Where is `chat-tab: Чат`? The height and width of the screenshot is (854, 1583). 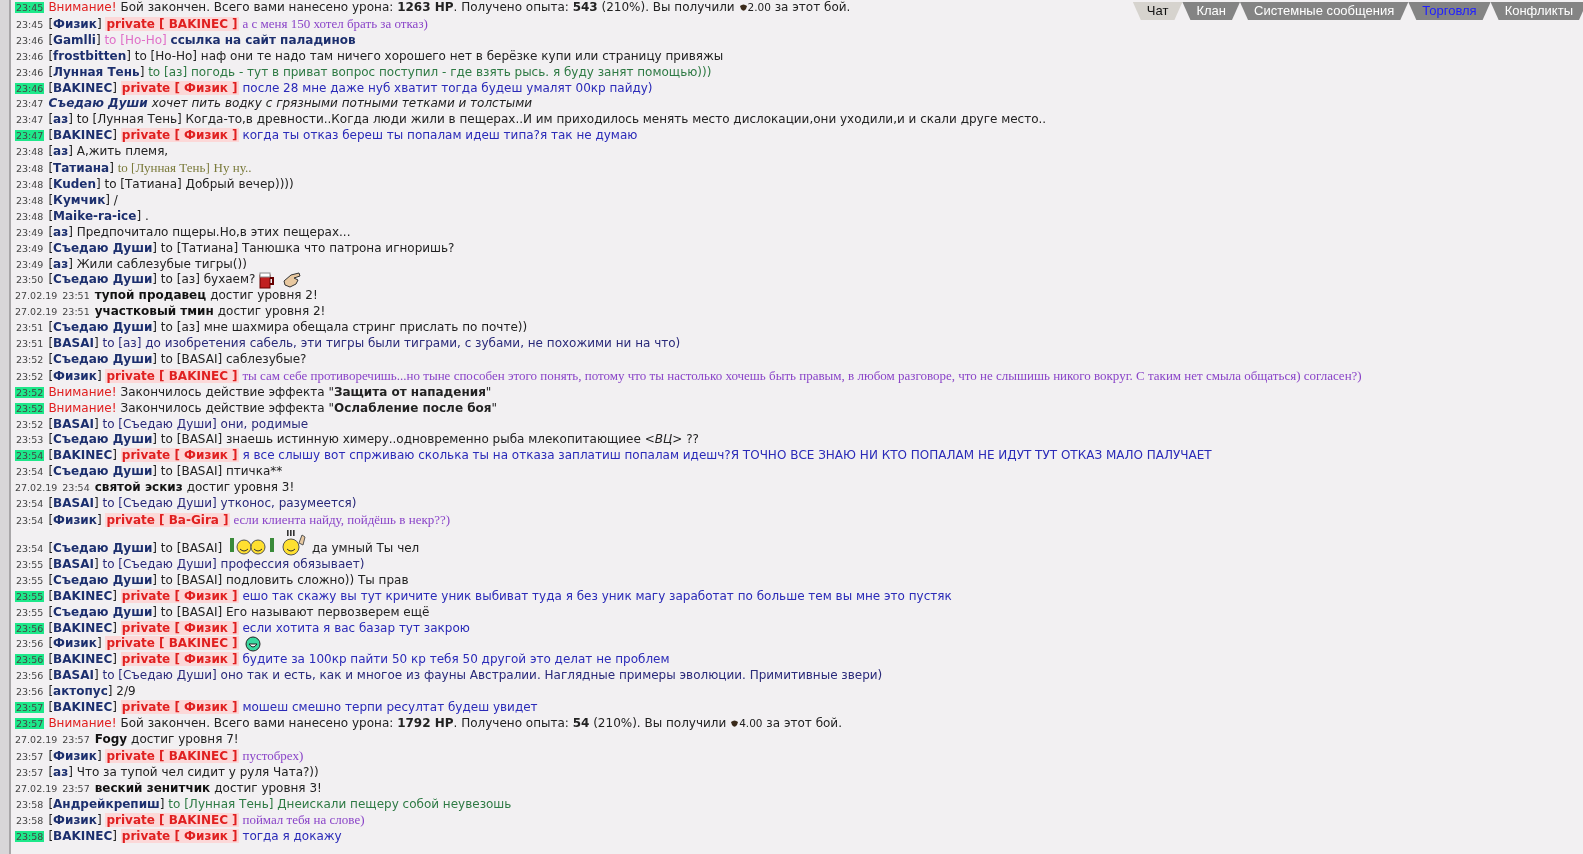 chat-tab: Чат is located at coordinates (1157, 11).